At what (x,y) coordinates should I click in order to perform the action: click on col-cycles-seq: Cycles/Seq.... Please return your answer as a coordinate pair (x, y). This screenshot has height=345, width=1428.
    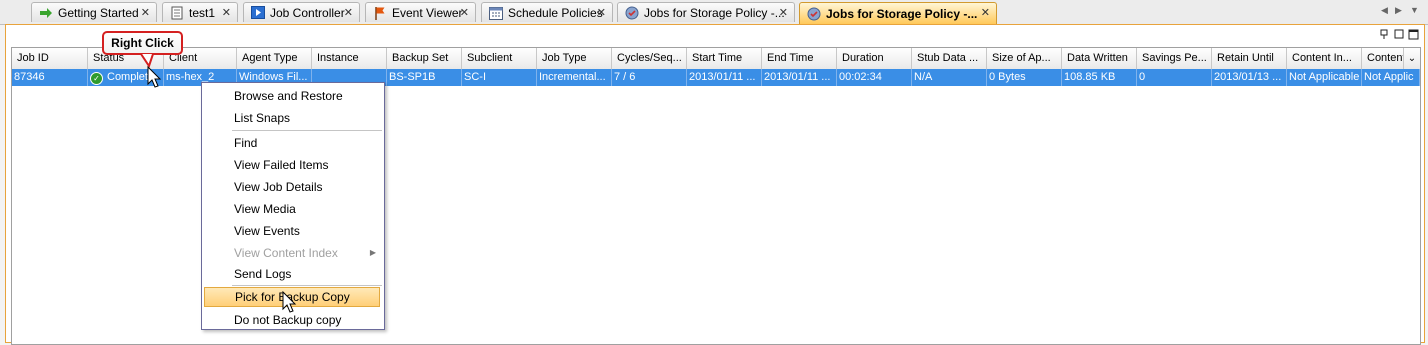
    Looking at the image, I should click on (649, 58).